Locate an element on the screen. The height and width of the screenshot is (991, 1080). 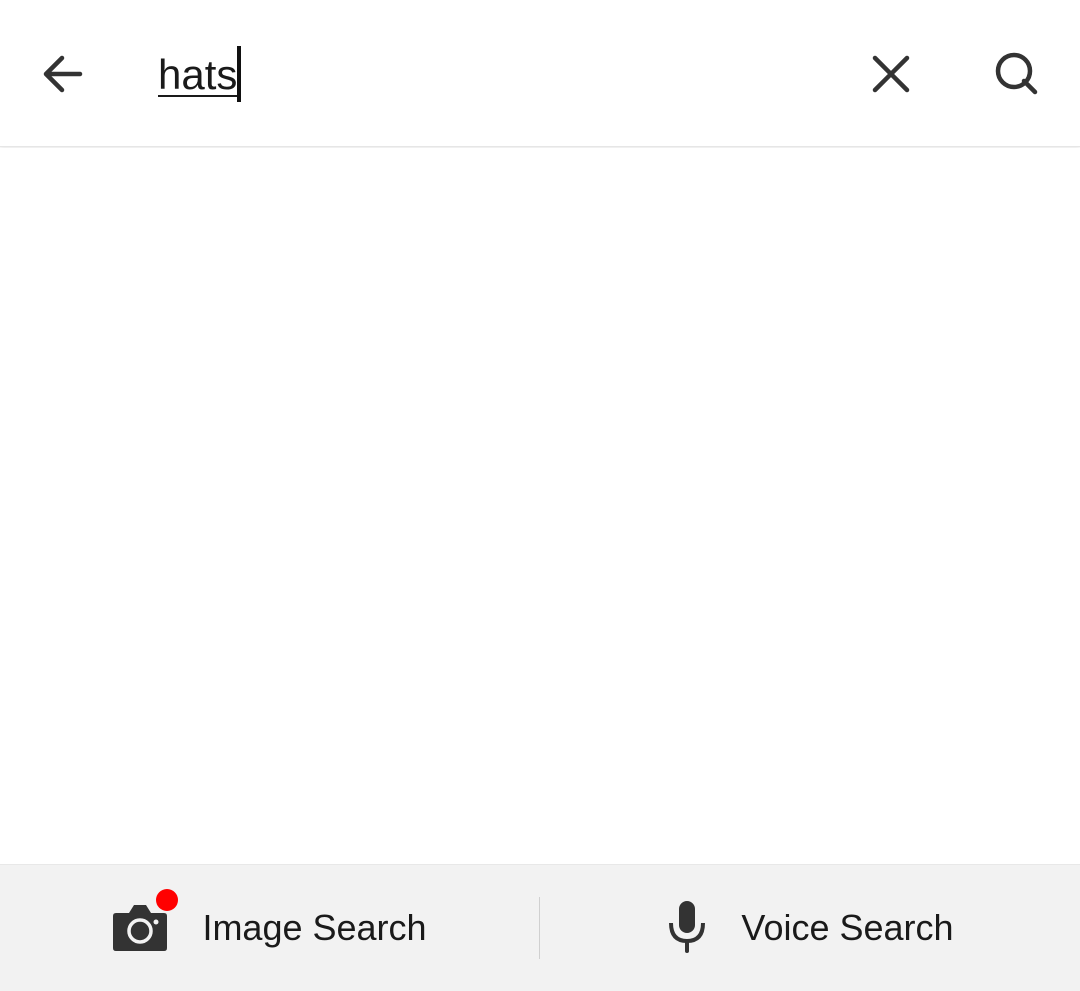
search-input: hats is located at coordinates (458, 75).